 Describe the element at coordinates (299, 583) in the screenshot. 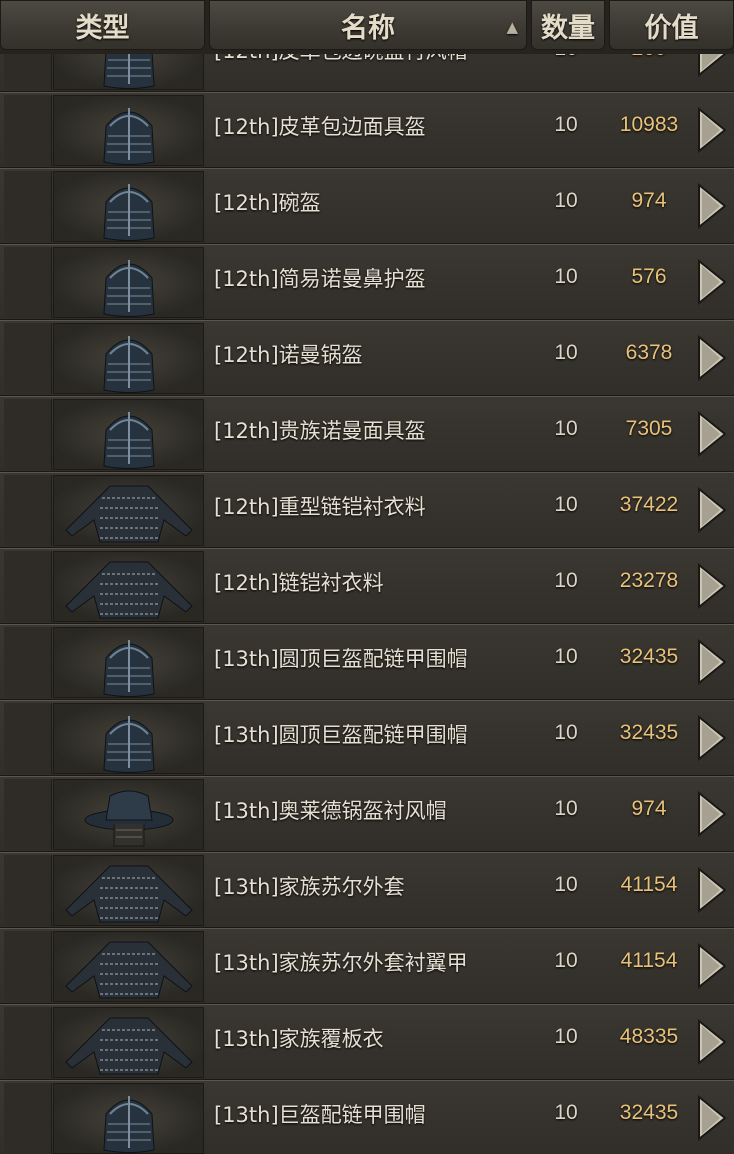

I see `item-name: [12th]链铠衬衣料` at that location.